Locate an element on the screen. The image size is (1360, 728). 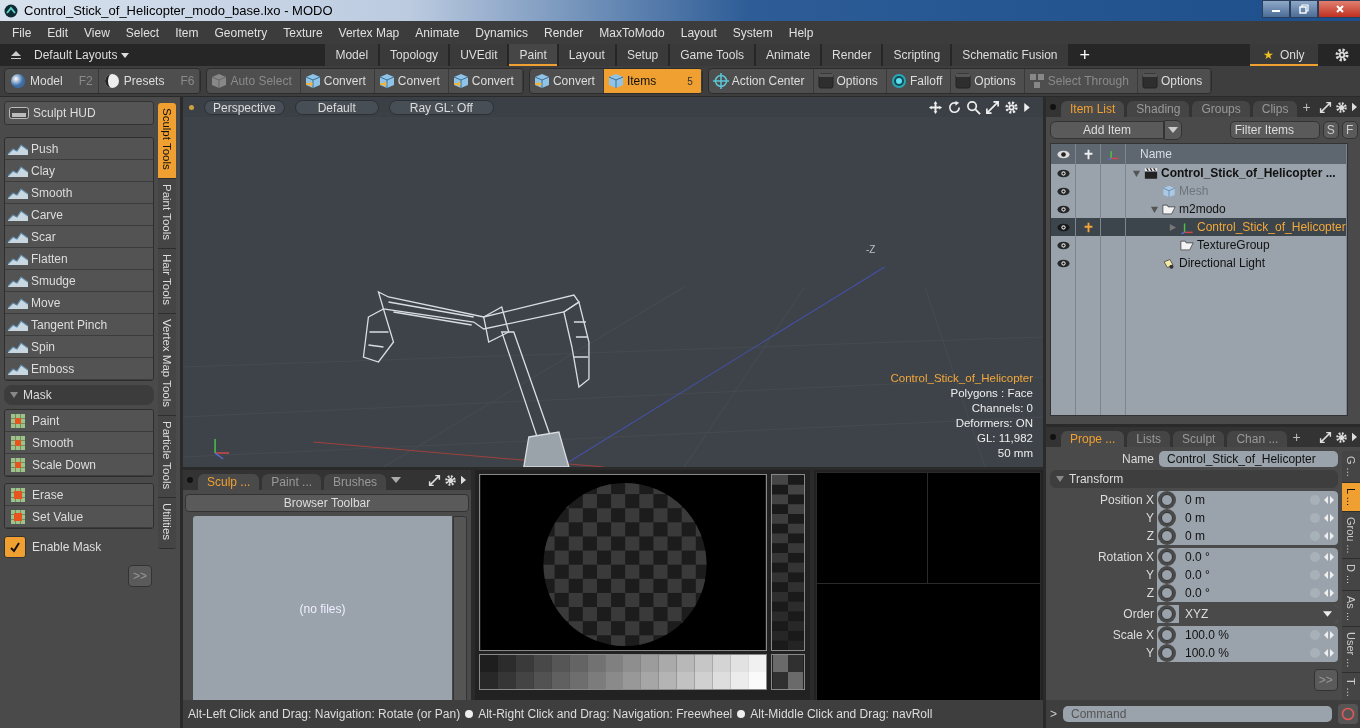
panel-tab: Brushes is located at coordinates (355, 482).